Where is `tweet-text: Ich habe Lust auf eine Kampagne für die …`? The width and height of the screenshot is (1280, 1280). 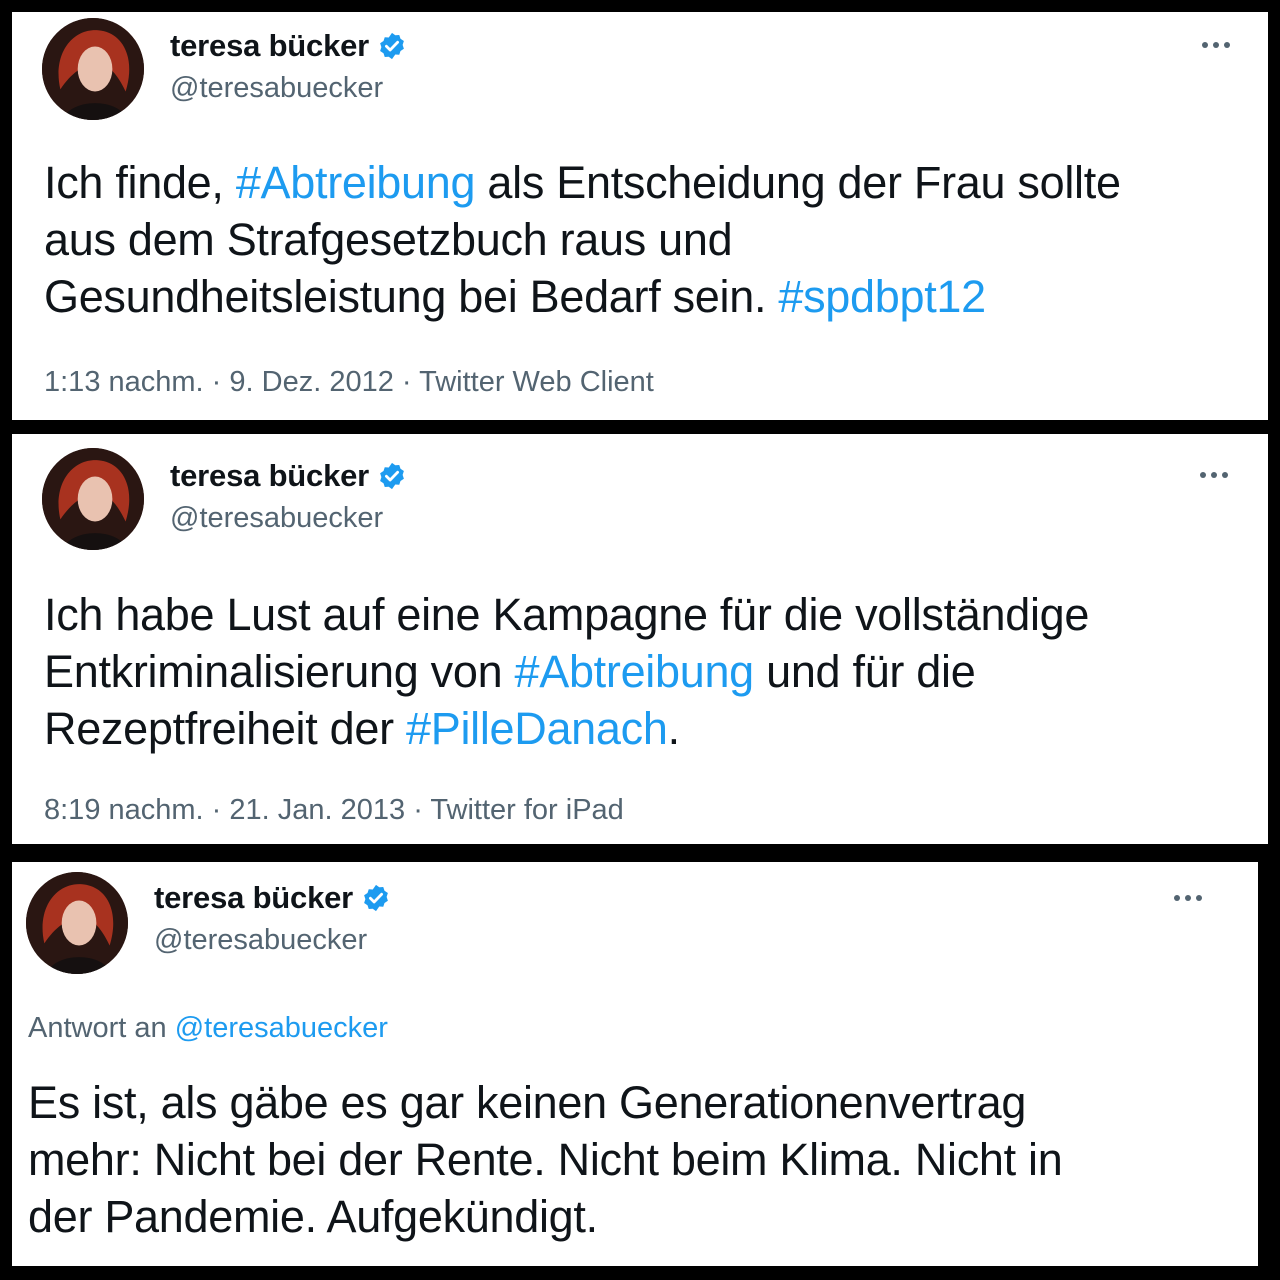 tweet-text: Ich habe Lust auf eine Kampagne für die … is located at coordinates (654, 671).